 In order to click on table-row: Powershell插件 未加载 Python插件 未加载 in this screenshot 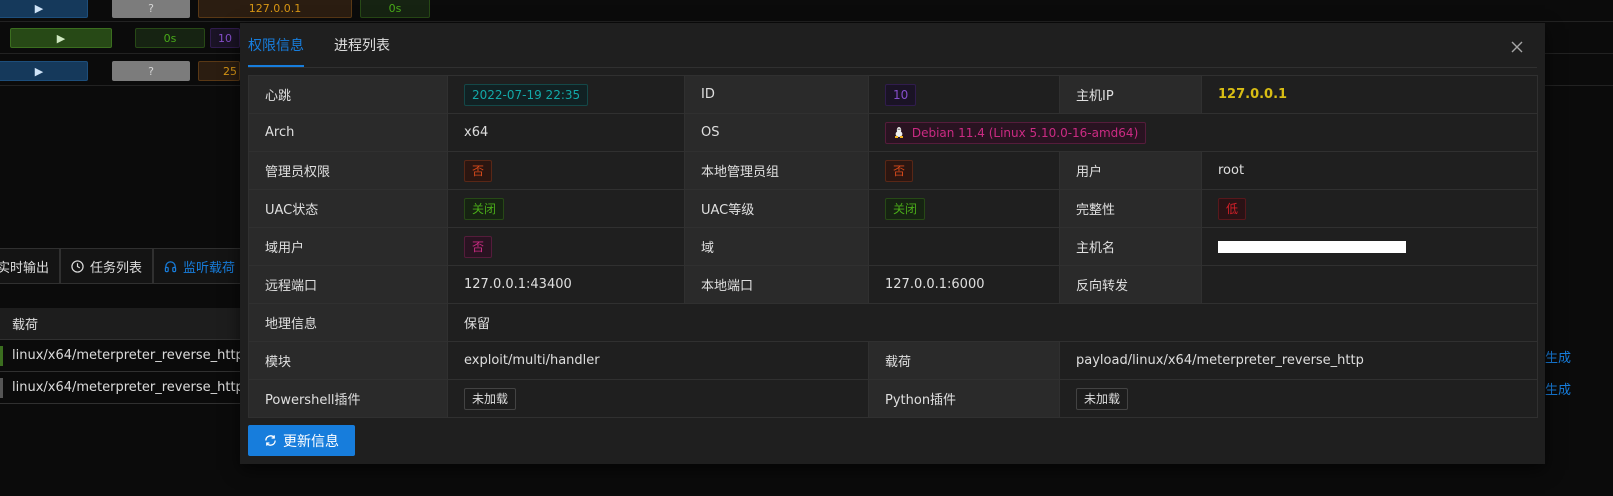, I will do `click(893, 398)`.